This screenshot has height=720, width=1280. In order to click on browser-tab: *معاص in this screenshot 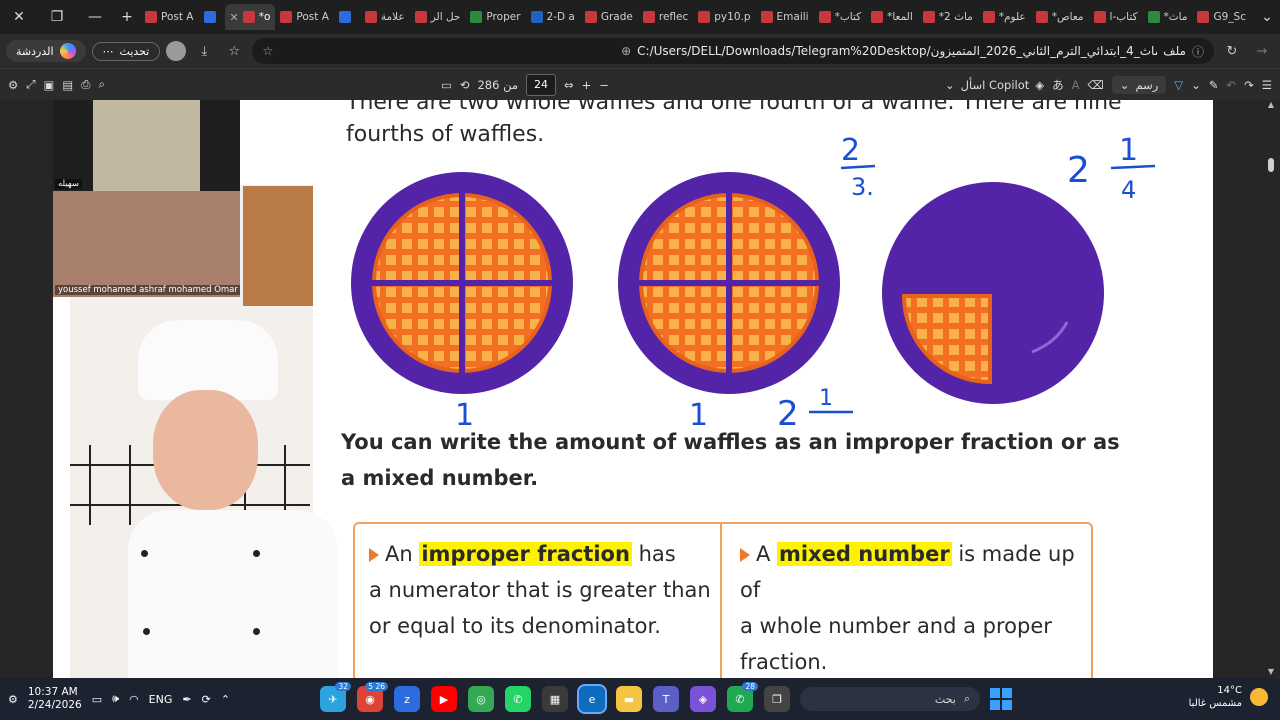, I will do `click(1060, 17)`.